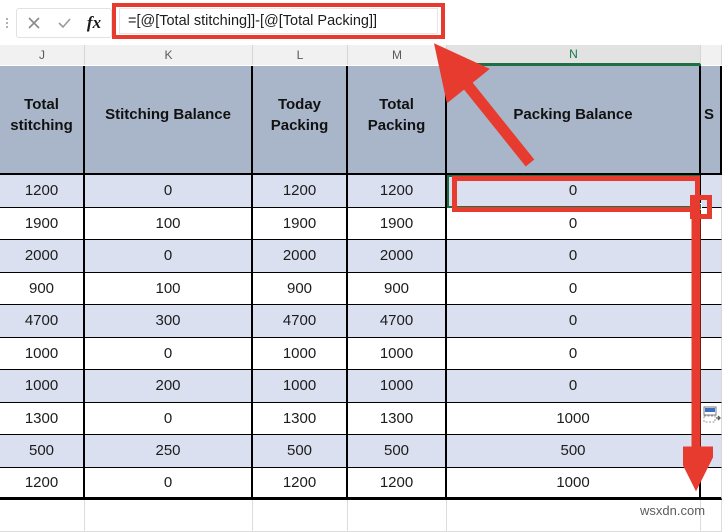 The width and height of the screenshot is (722, 532). Describe the element at coordinates (698, 206) in the screenshot. I see `fill-handle` at that location.